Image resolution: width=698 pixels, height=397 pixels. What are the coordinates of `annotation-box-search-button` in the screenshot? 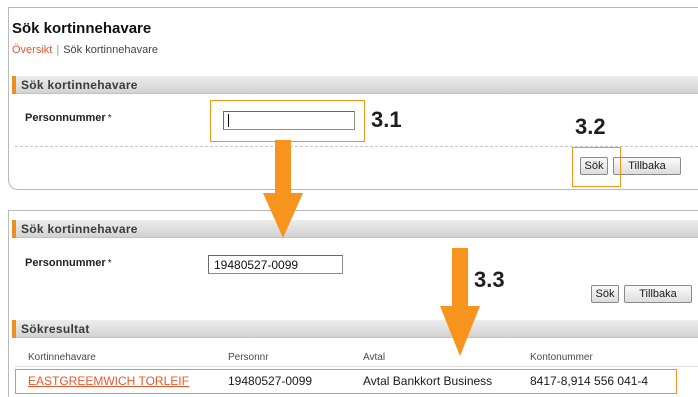 It's located at (596, 167).